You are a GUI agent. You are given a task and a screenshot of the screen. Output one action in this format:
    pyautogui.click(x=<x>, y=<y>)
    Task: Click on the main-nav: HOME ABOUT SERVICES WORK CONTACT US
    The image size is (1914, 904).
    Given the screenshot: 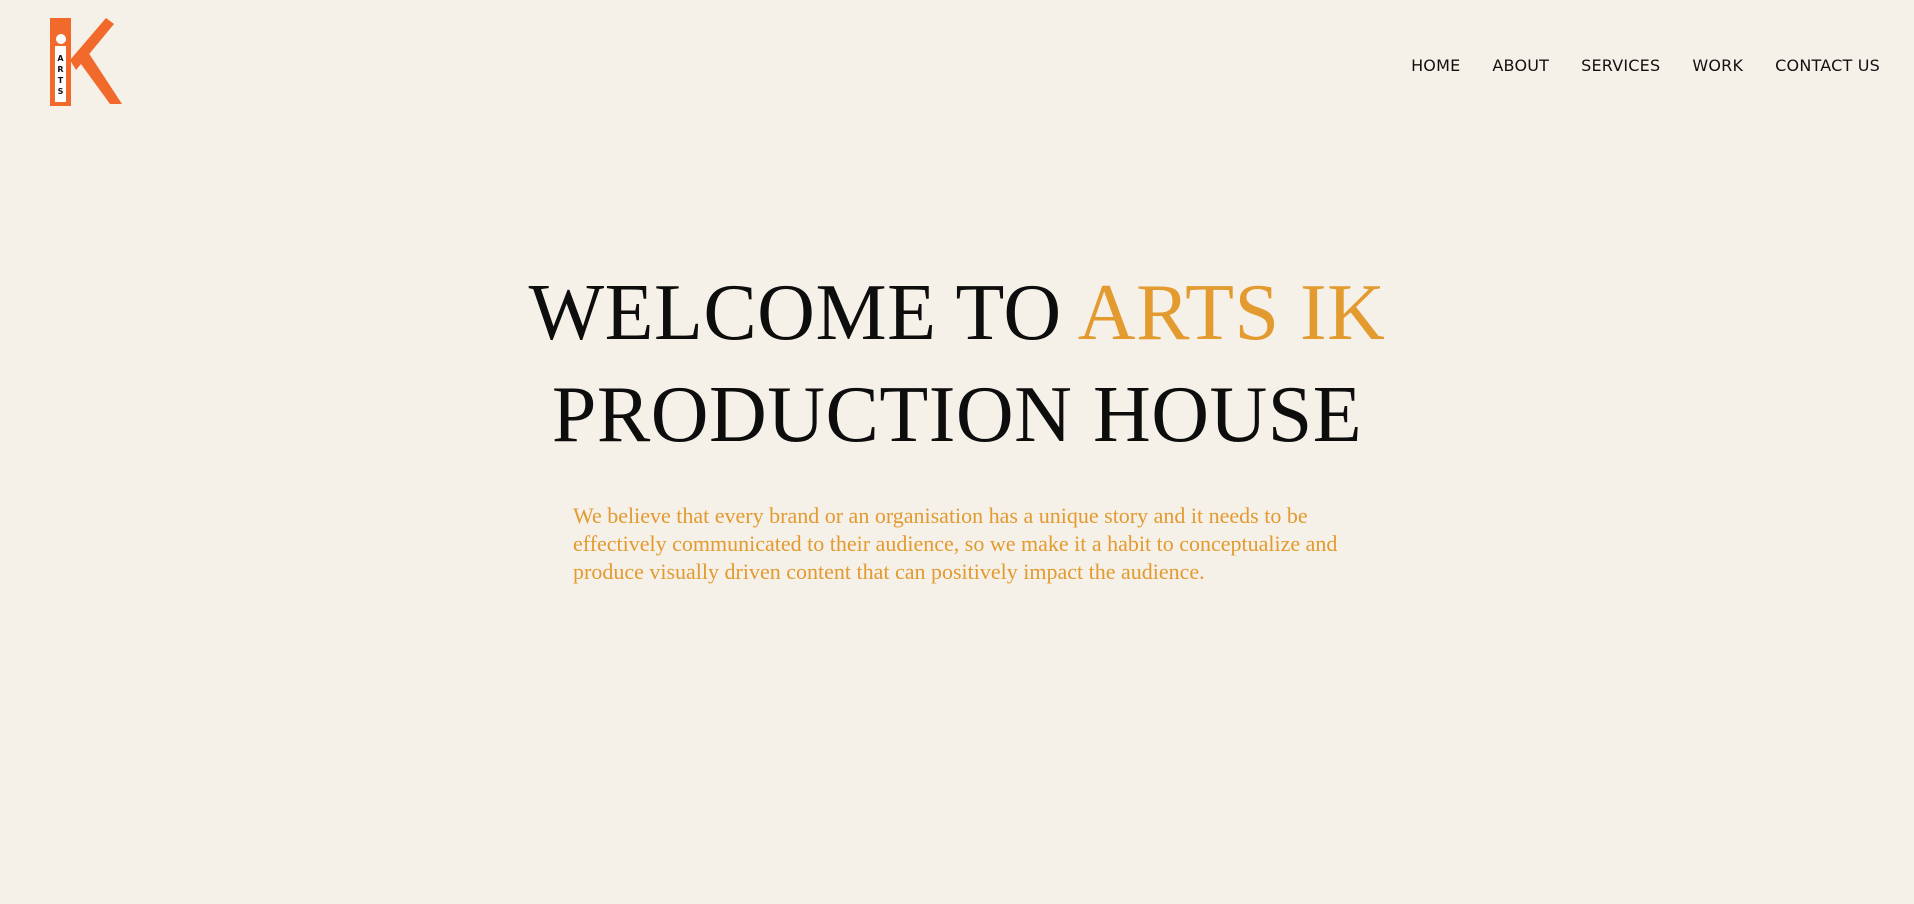 What is the action you would take?
    pyautogui.click(x=1645, y=66)
    